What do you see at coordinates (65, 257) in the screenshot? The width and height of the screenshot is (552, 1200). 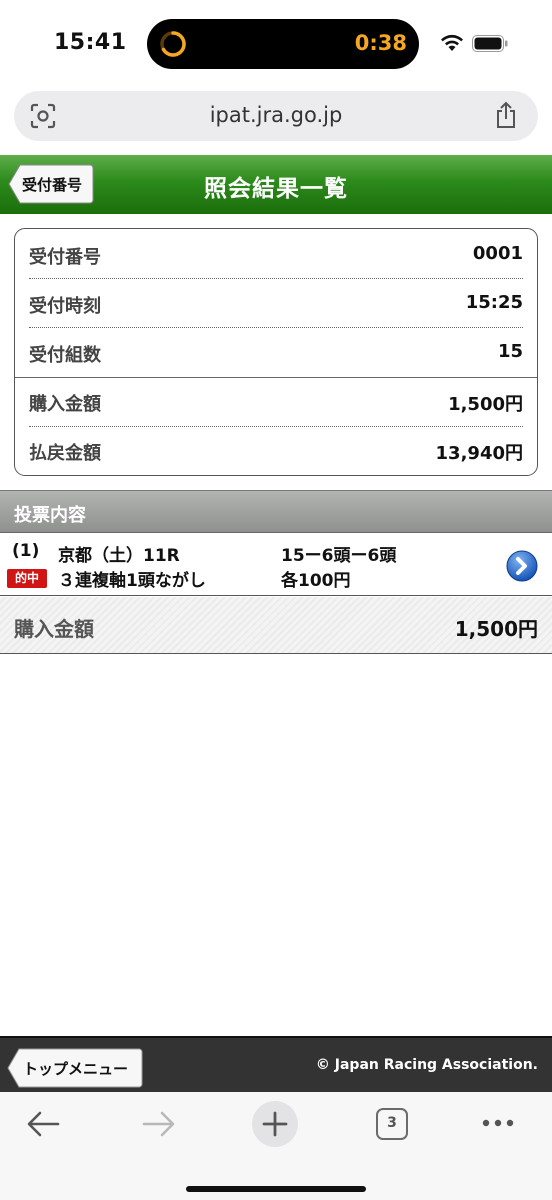 I see `summary-label: 受付番号` at bounding box center [65, 257].